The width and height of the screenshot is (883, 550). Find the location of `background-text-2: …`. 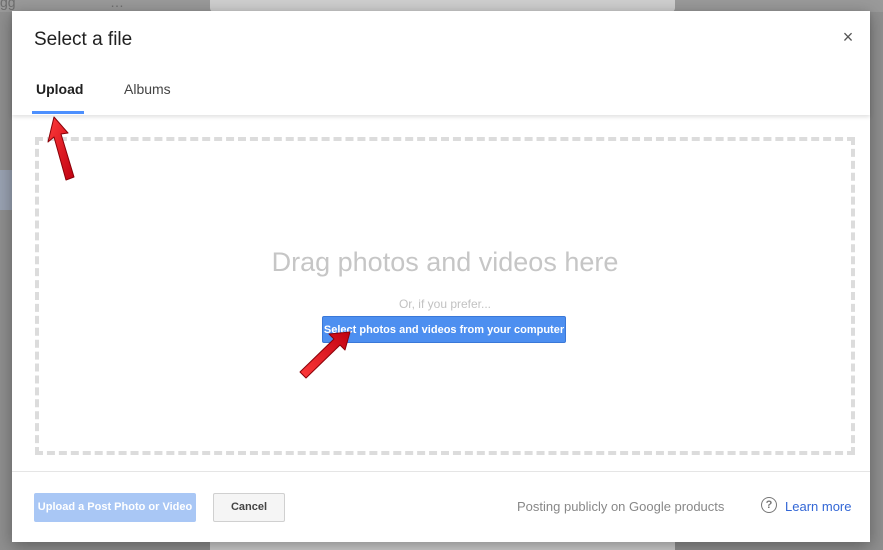

background-text-2: … is located at coordinates (117, 5).